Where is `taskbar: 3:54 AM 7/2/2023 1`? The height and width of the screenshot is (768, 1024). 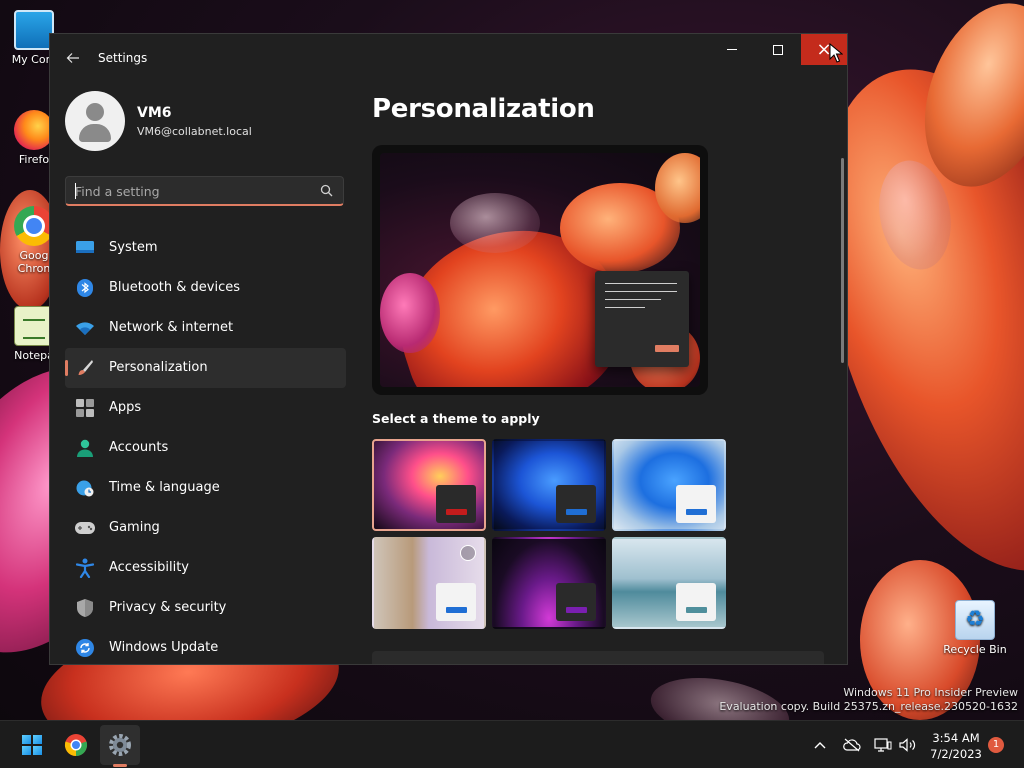
taskbar: 3:54 AM 7/2/2023 1 is located at coordinates (512, 744).